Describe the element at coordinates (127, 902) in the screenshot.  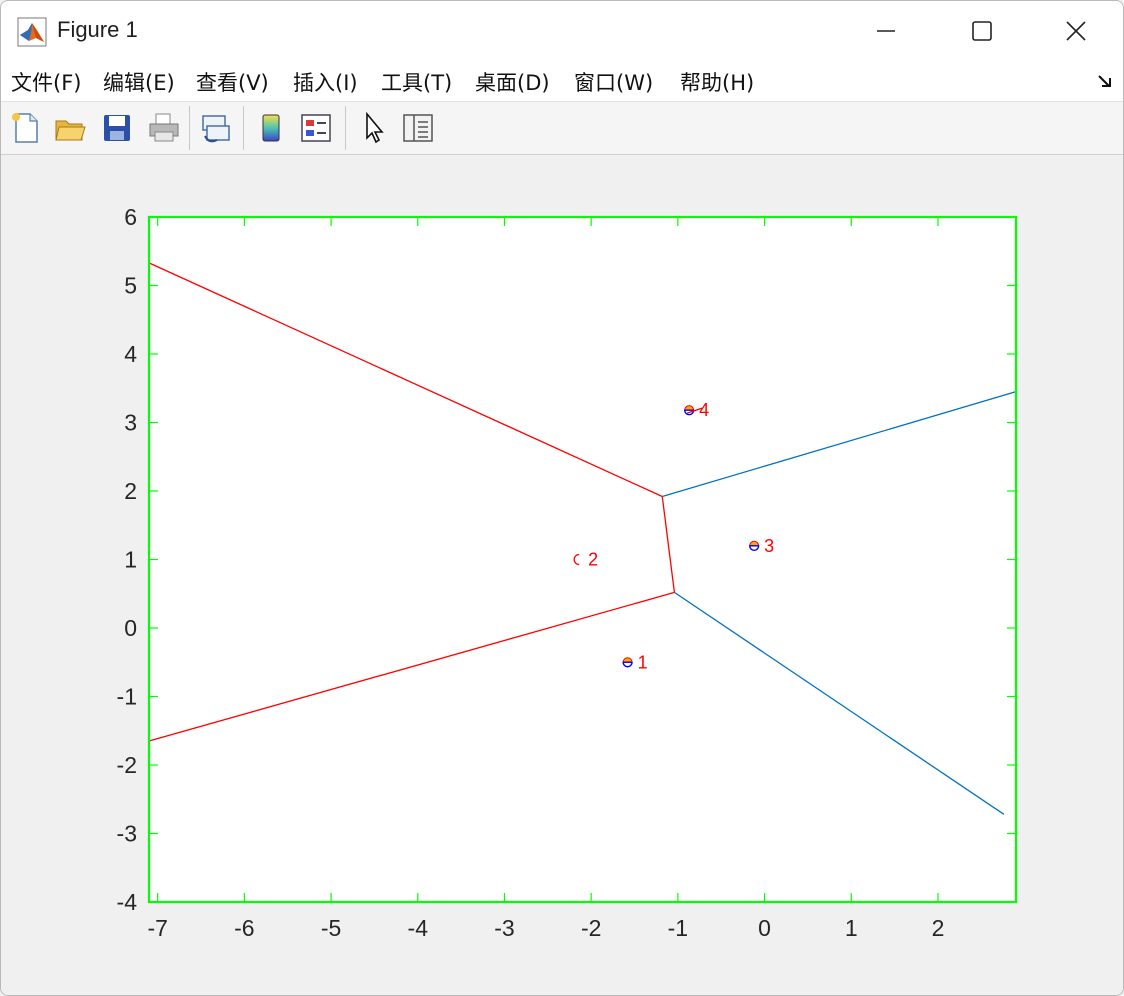
I see `y-tick-label: -4` at that location.